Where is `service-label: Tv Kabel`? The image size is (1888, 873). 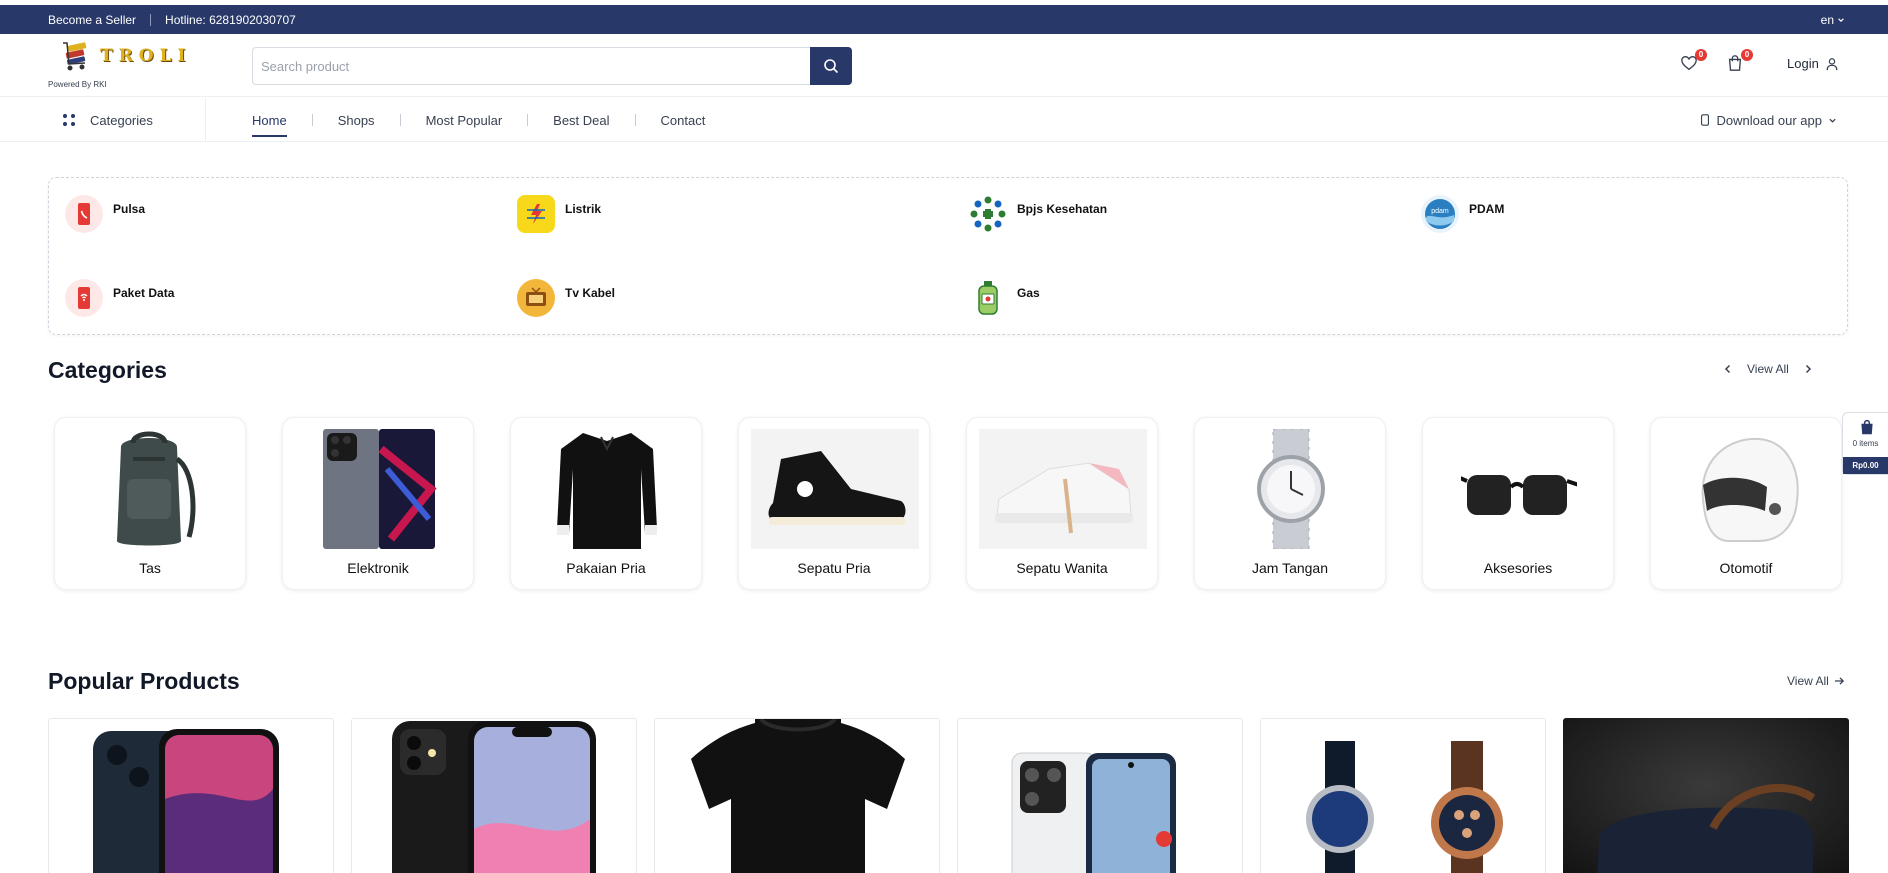 service-label: Tv Kabel is located at coordinates (590, 293).